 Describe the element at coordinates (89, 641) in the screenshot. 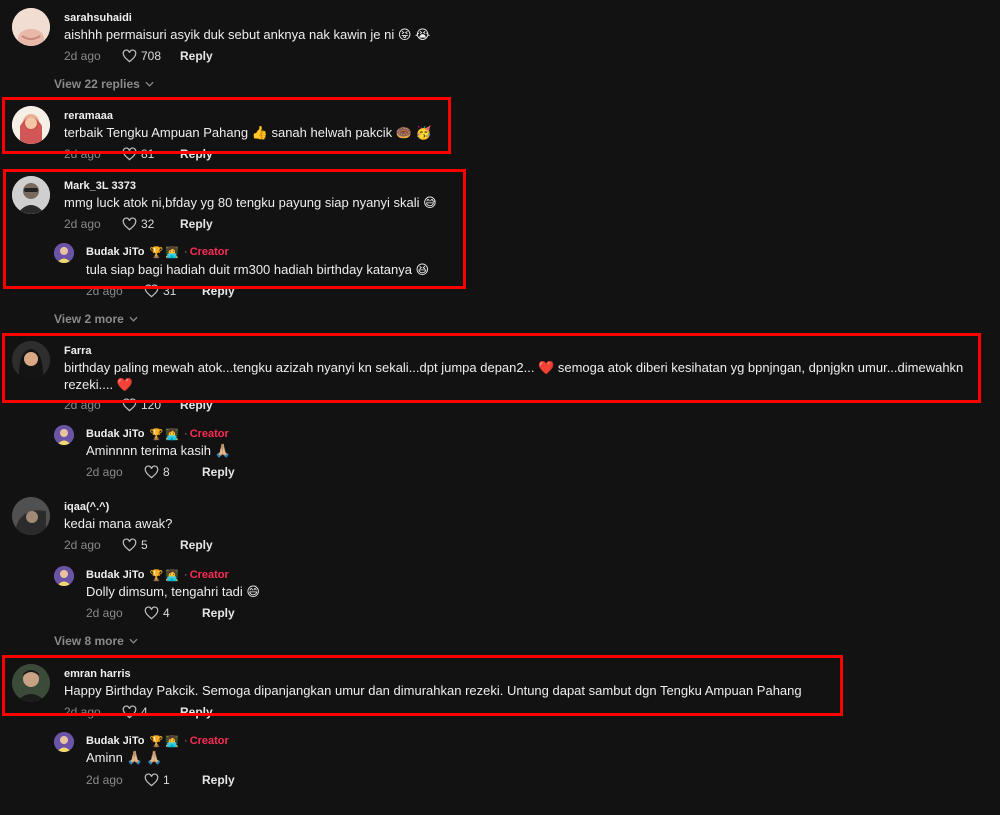

I see `view-replies-label: View 8 more` at that location.